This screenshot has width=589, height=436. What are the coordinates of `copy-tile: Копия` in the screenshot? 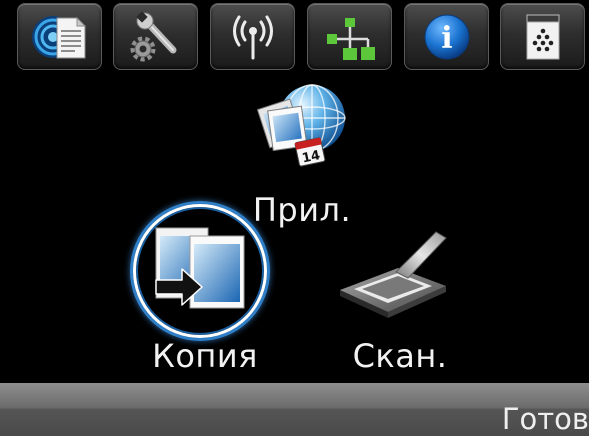 It's located at (205, 294).